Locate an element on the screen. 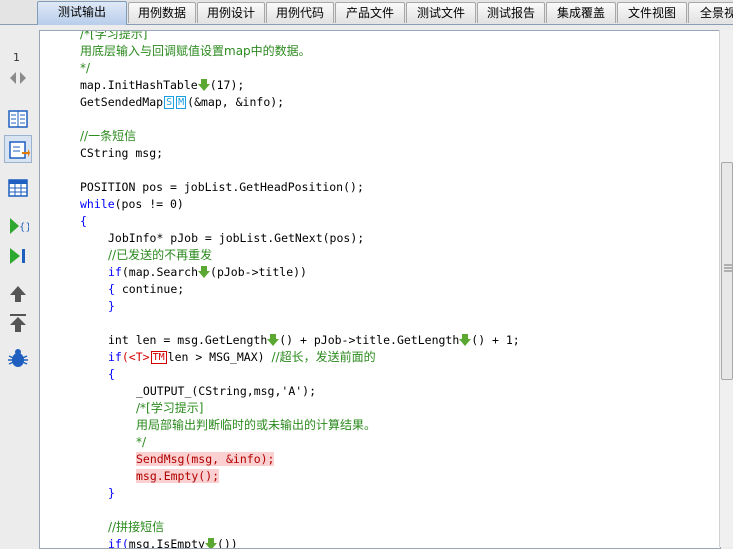  stub-marker: S is located at coordinates (169, 102).